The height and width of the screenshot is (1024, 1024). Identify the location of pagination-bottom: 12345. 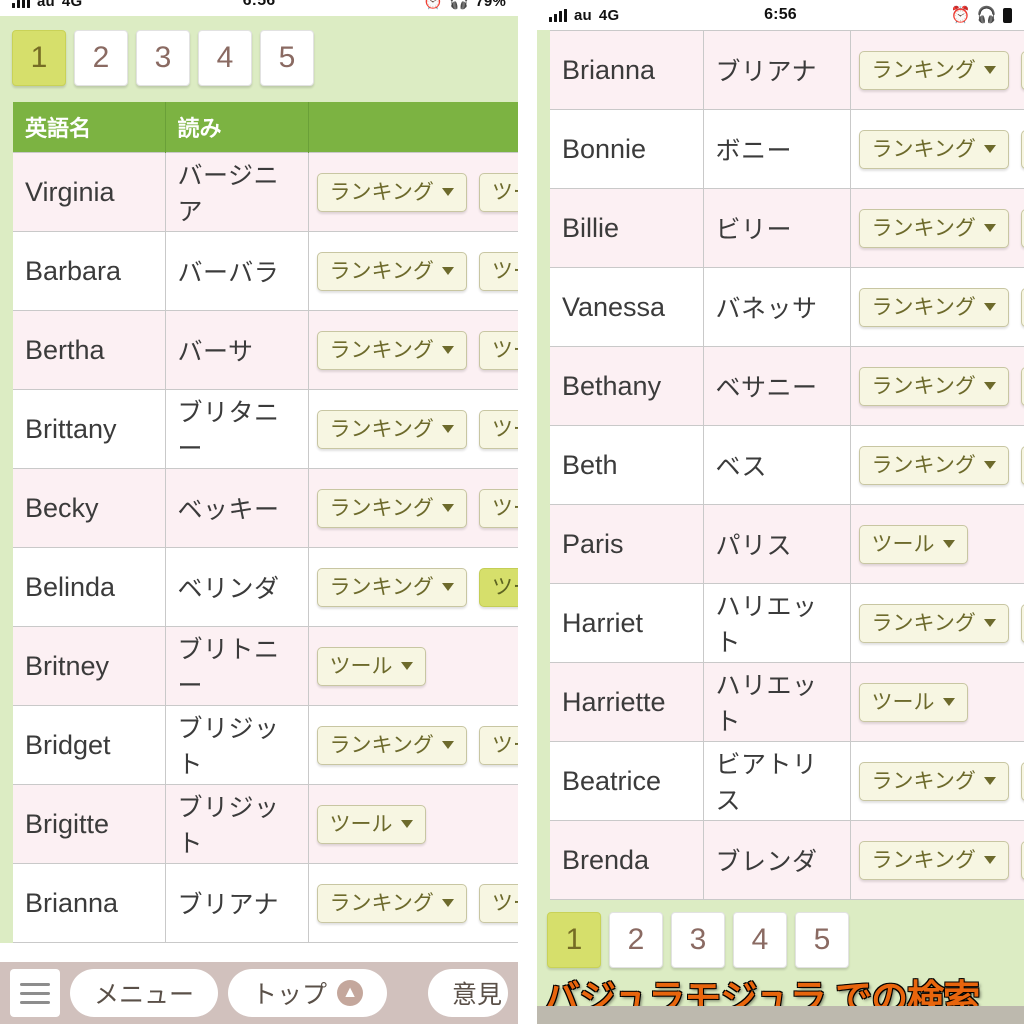
(780, 940).